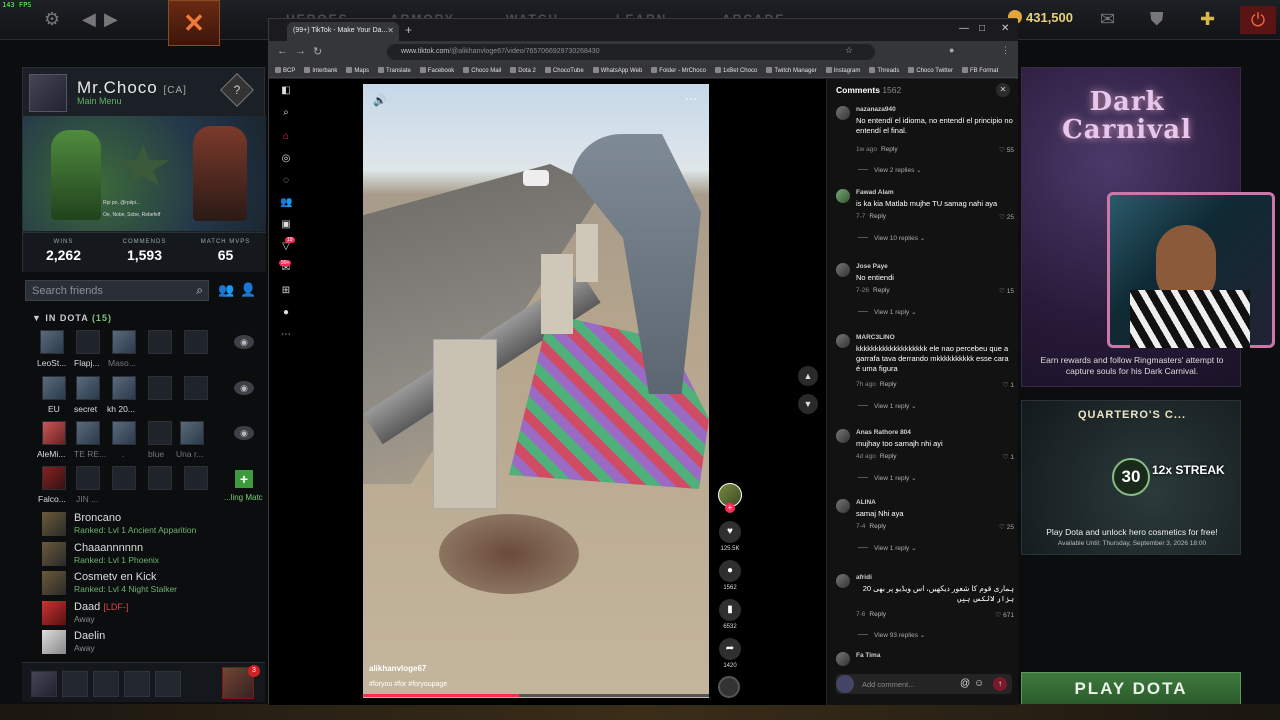  What do you see at coordinates (286, 225) in the screenshot?
I see `live-icon: ▣` at bounding box center [286, 225].